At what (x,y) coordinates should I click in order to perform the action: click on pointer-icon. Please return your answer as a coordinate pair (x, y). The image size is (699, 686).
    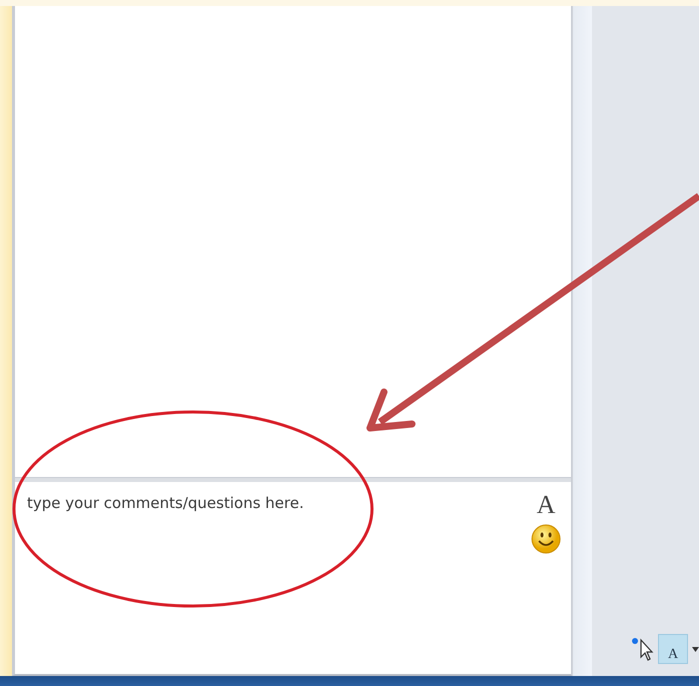
    Looking at the image, I should click on (643, 649).